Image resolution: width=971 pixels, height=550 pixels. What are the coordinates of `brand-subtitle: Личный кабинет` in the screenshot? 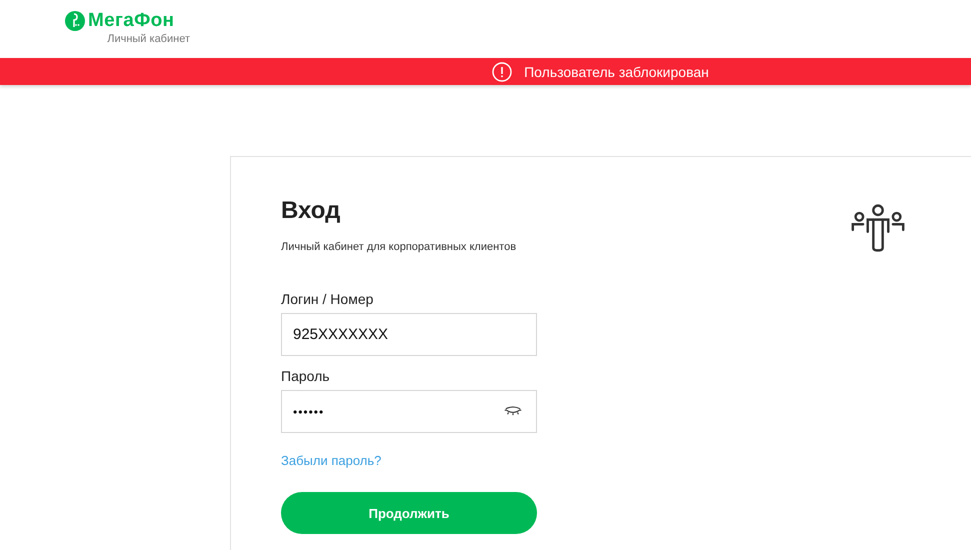 It's located at (148, 39).